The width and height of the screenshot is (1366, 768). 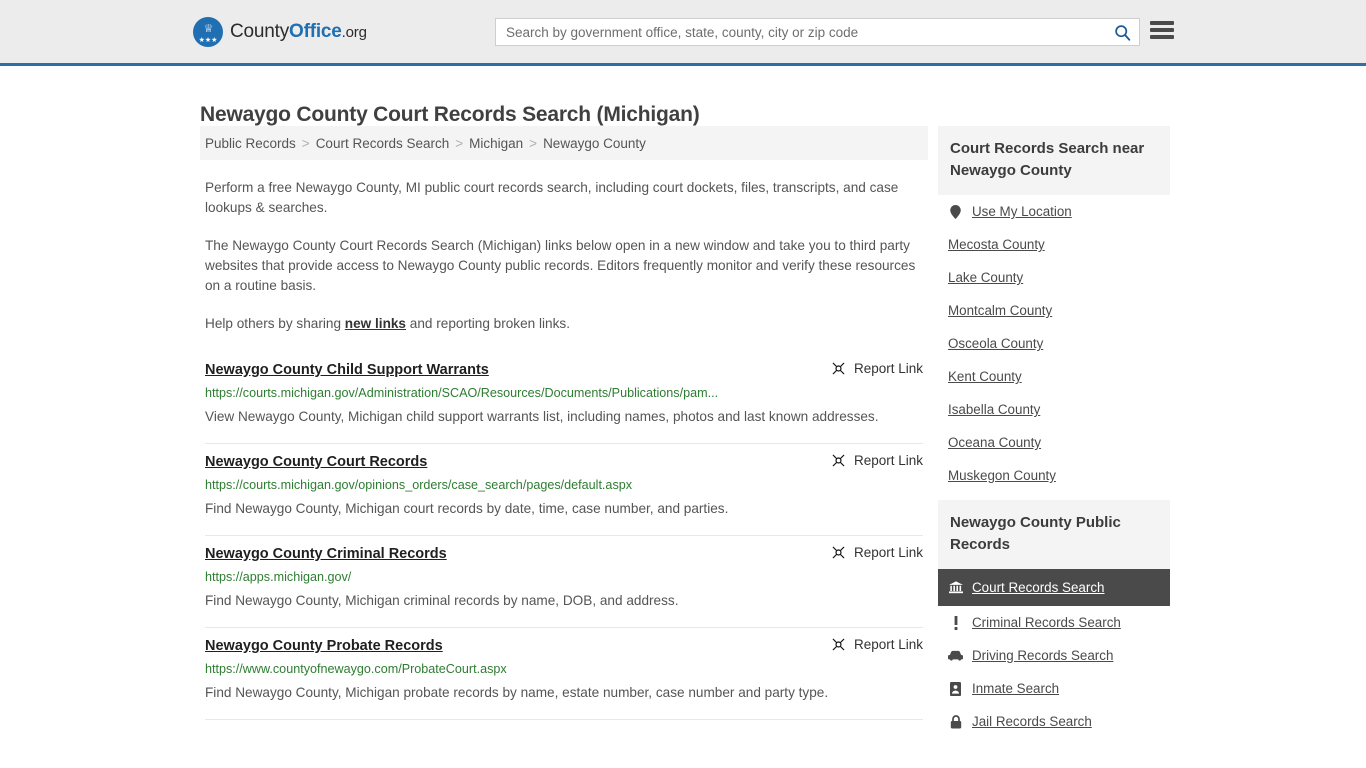 I want to click on logo-text-part3: .org, so click(x=354, y=32).